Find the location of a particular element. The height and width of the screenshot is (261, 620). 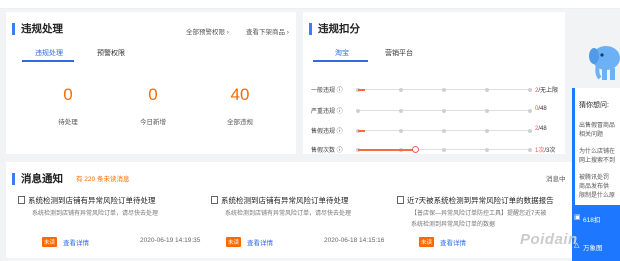

elephant-mascot-icon is located at coordinates (604, 62).